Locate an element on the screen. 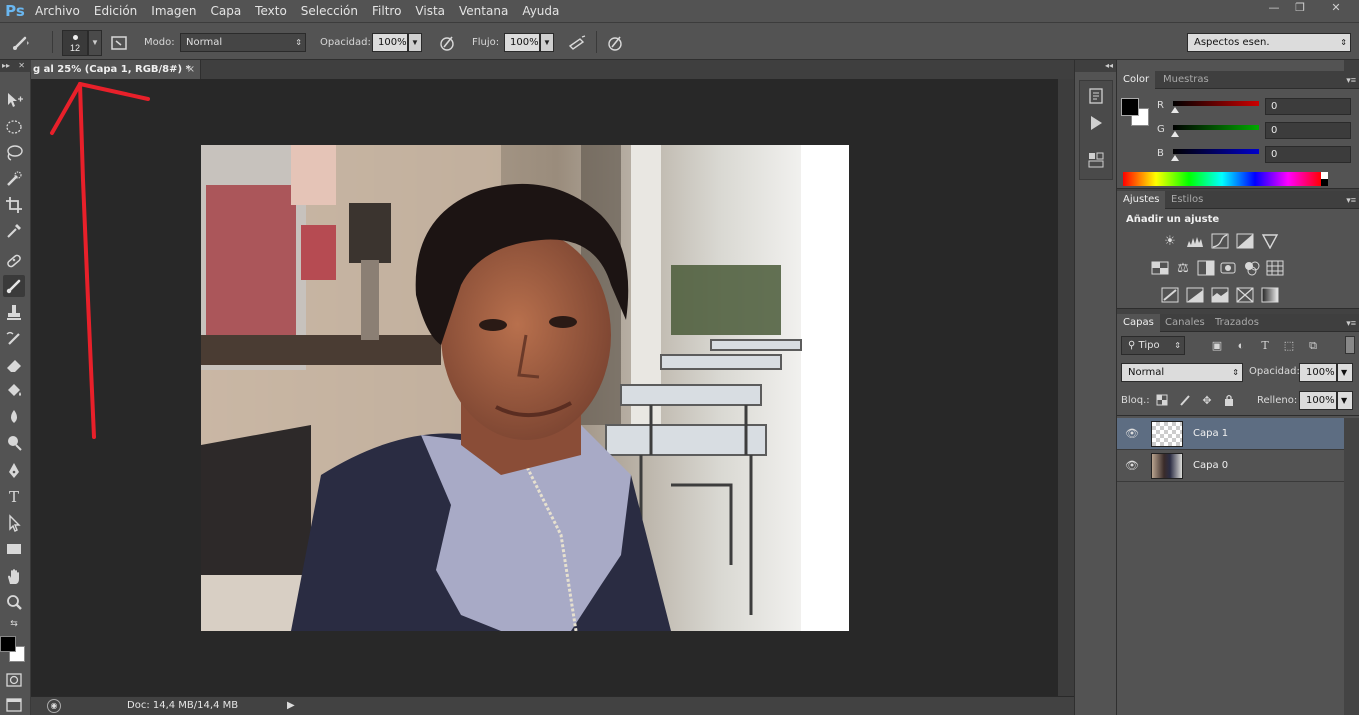 Image resolution: width=1359 pixels, height=715 pixels. levels-icon is located at coordinates (1195, 241).